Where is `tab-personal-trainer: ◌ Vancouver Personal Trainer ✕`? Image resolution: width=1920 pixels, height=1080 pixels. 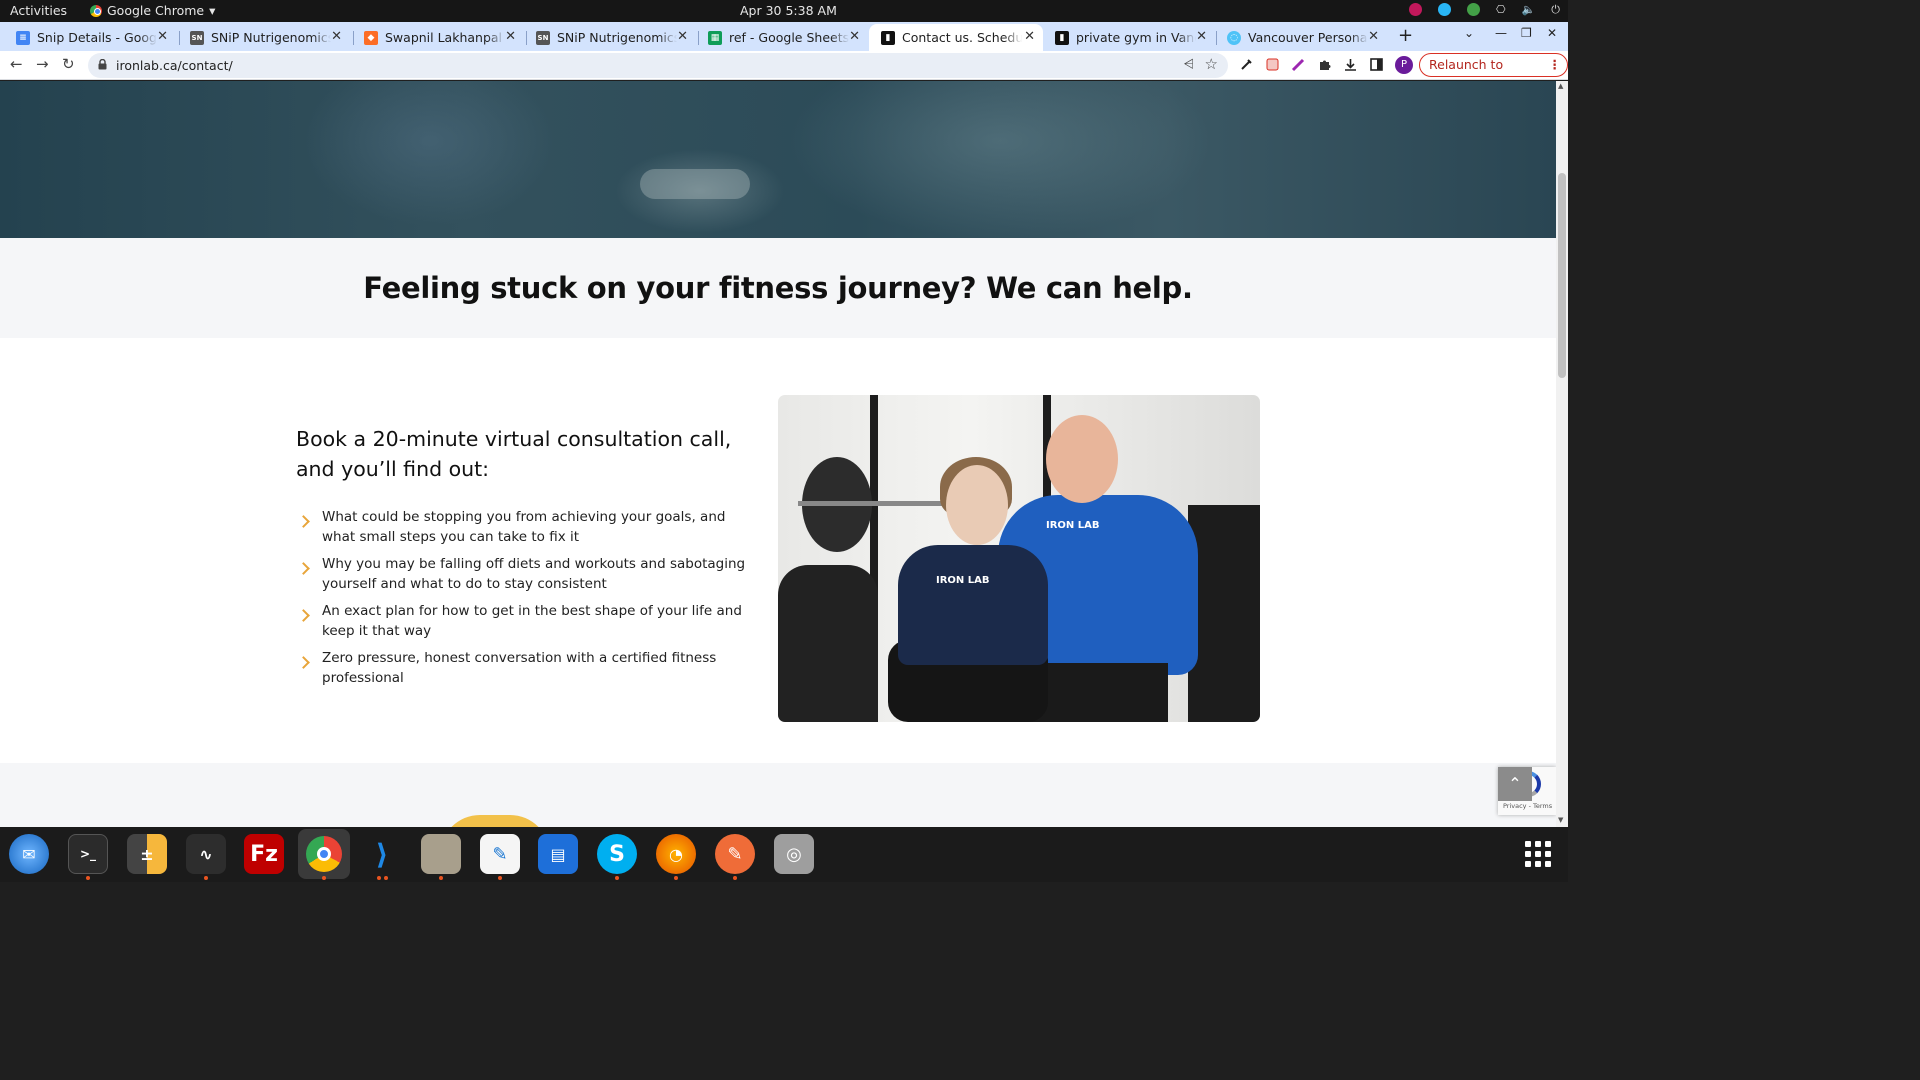 tab-personal-trainer: ◌ Vancouver Personal Trainer ✕ is located at coordinates (1301, 37).